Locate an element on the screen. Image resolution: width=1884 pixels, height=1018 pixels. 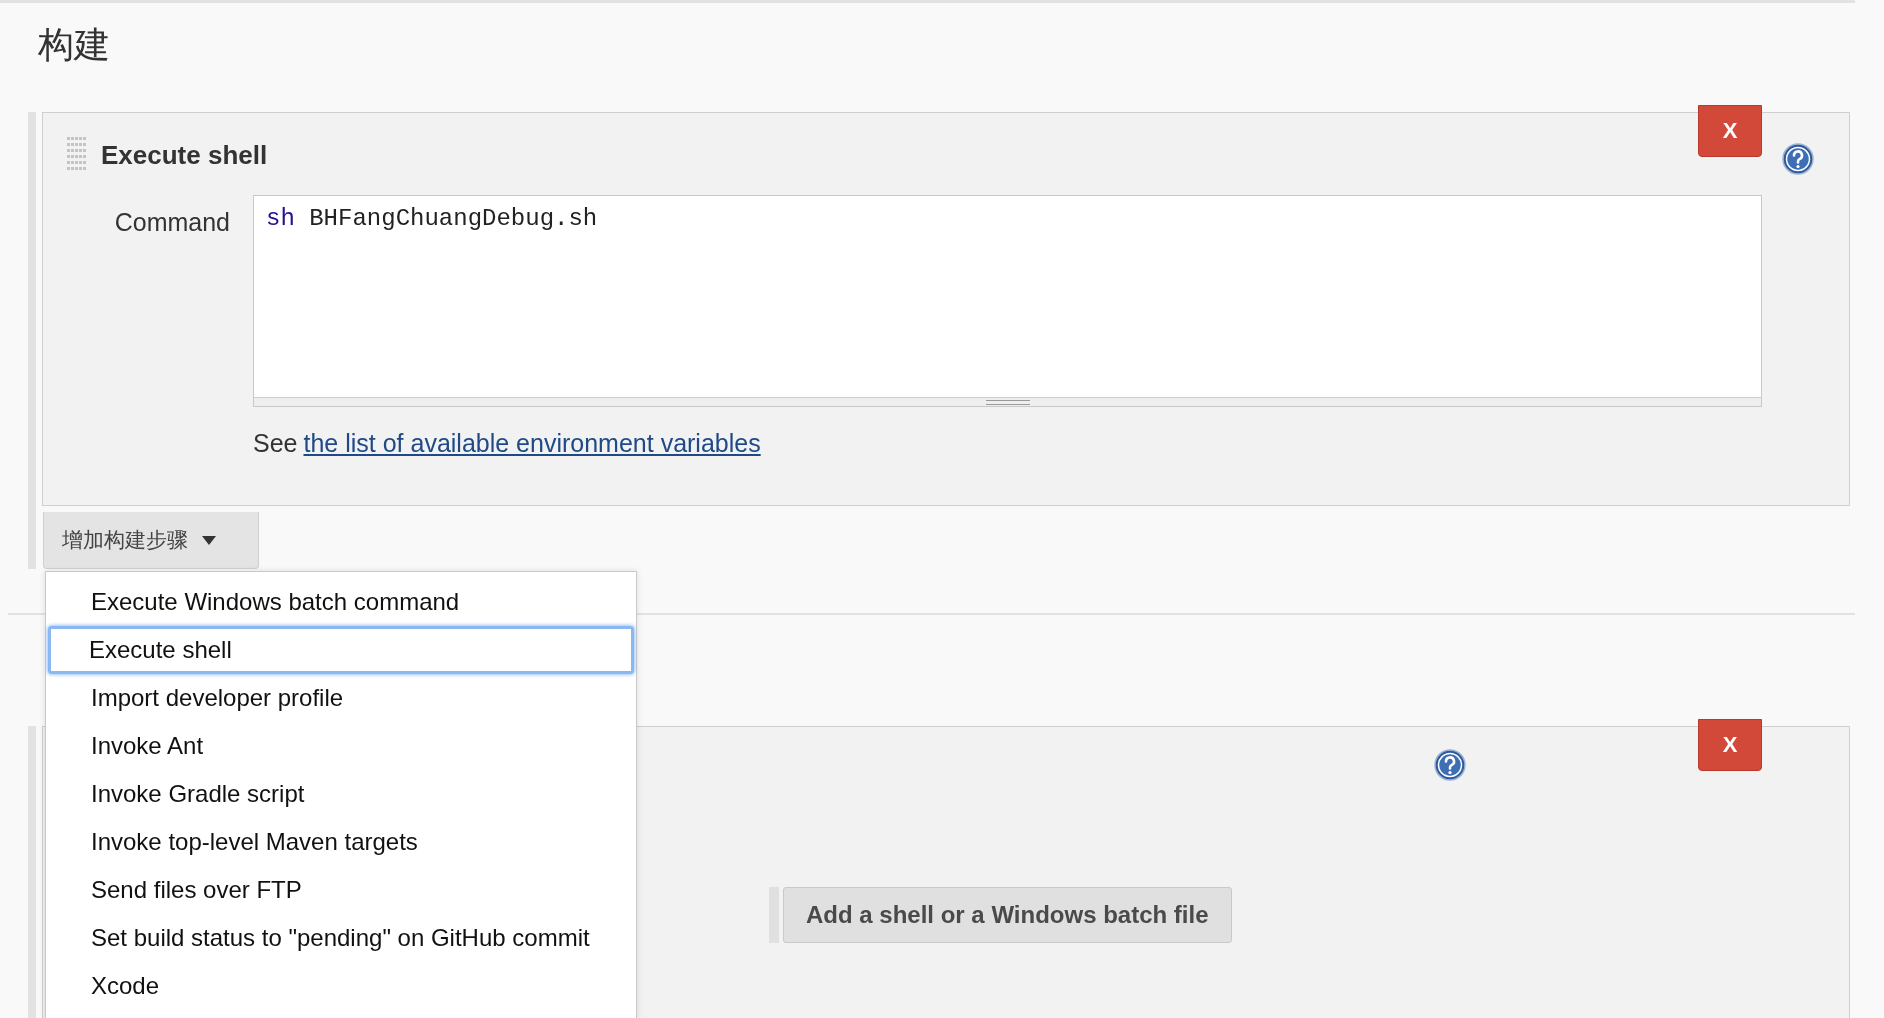
step-title: Execute shell is located at coordinates (184, 155).